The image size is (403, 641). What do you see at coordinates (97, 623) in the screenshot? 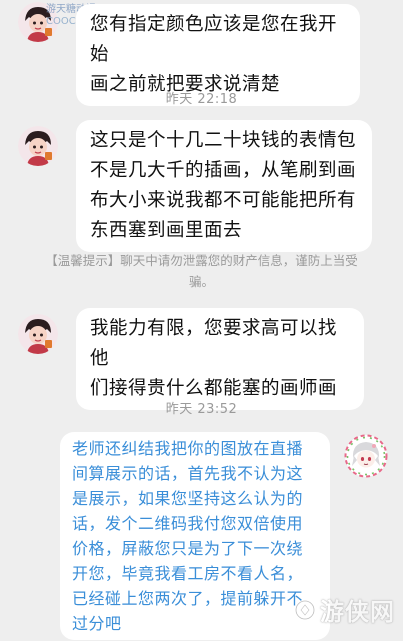
I see `message-line: 过分吧` at bounding box center [97, 623].